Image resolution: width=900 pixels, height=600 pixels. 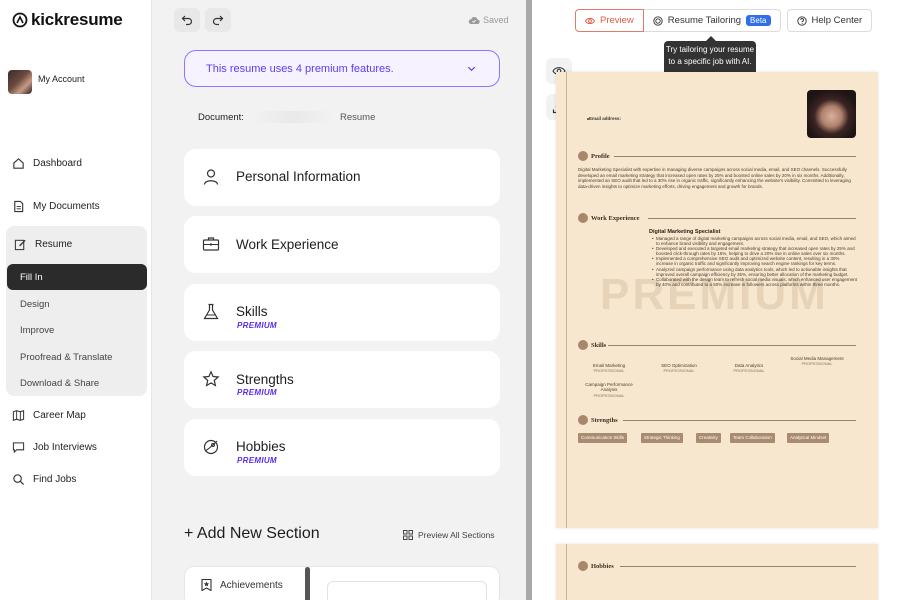 I want to click on nav-my-documents-label: My Documents, so click(x=66, y=206).